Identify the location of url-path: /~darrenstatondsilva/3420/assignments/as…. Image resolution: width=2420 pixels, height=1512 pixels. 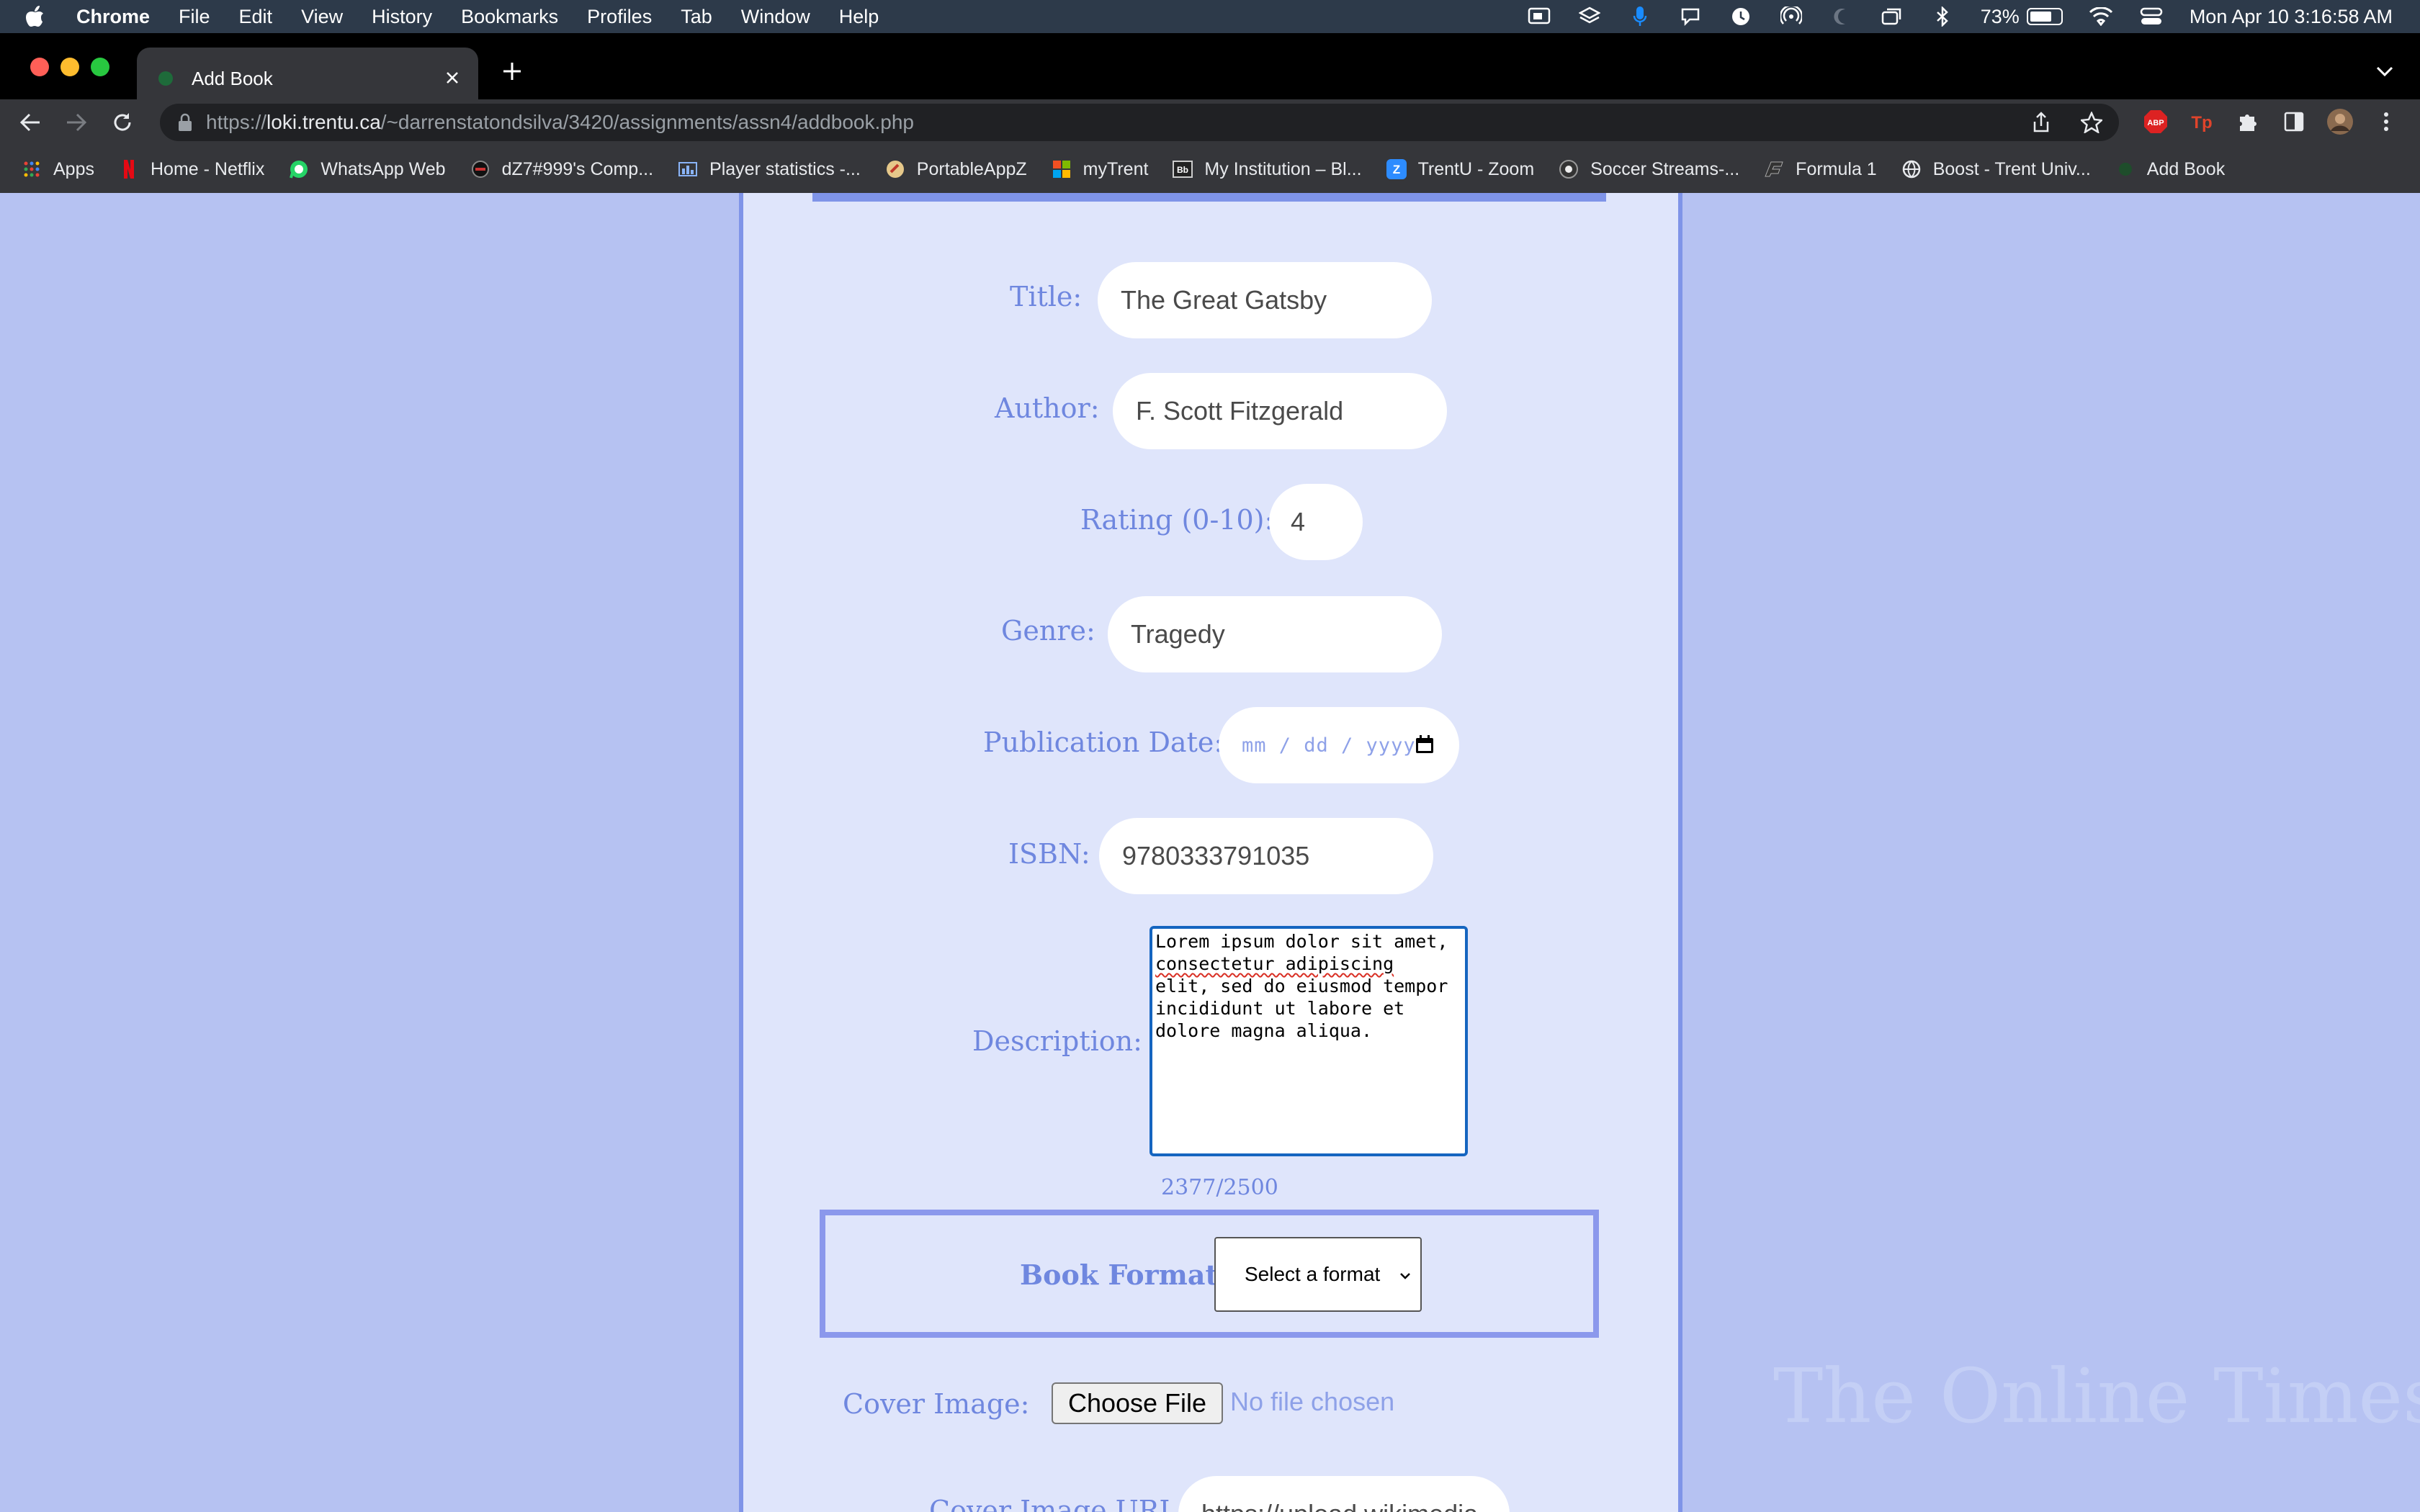
(647, 122).